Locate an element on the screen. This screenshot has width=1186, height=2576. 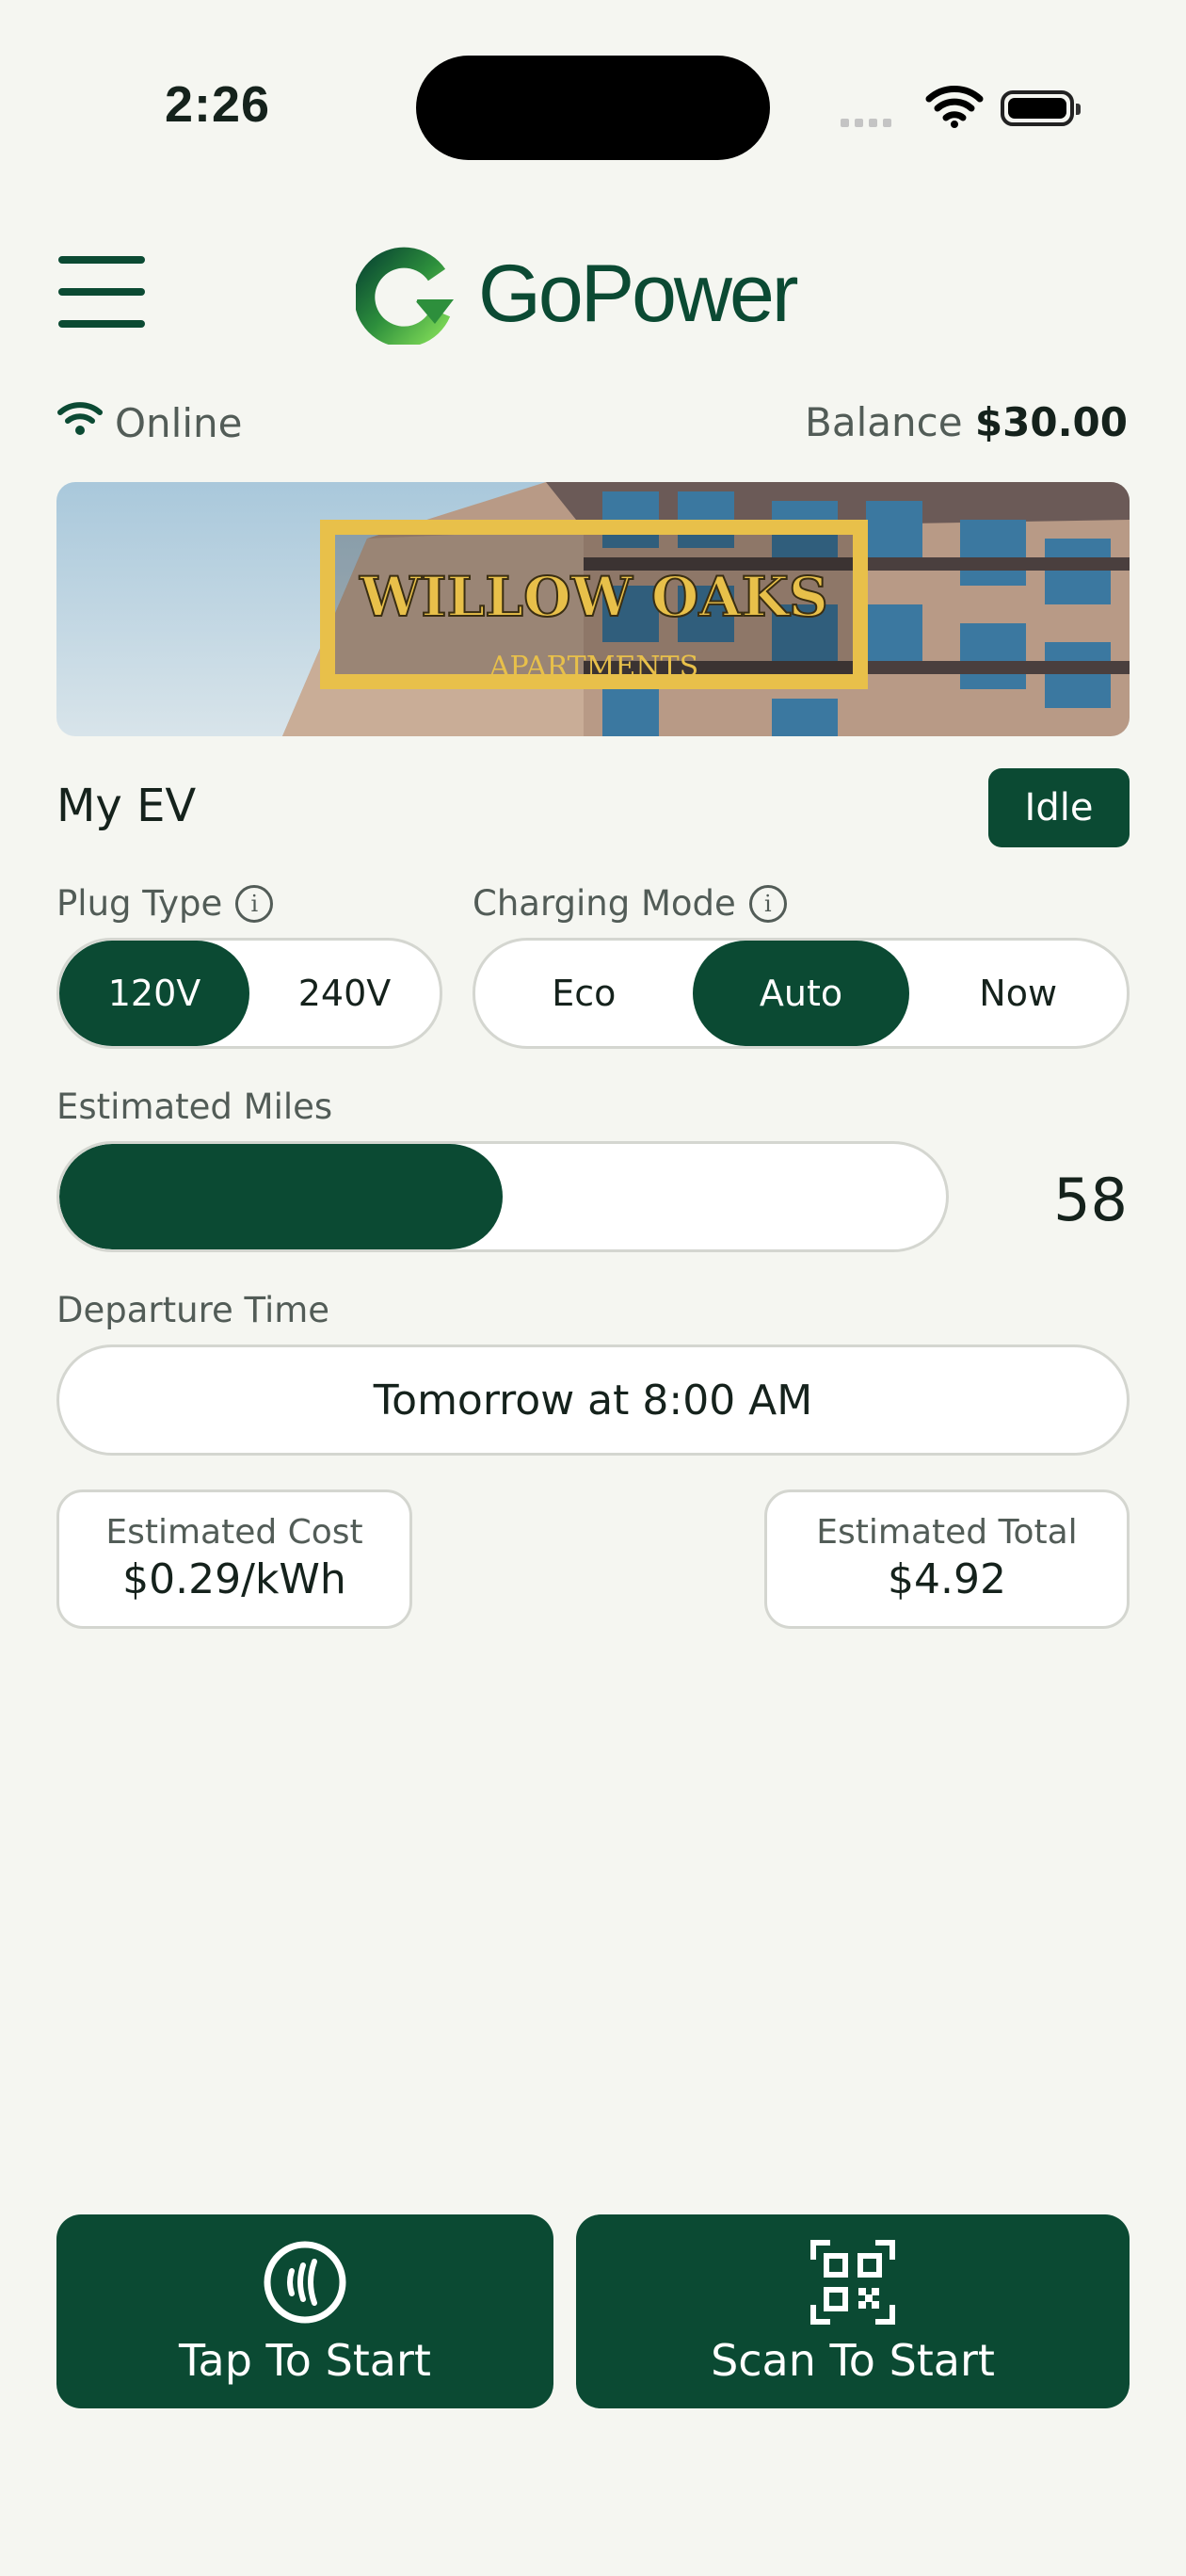
plug-type-label-row: Plug Type i is located at coordinates (165, 903).